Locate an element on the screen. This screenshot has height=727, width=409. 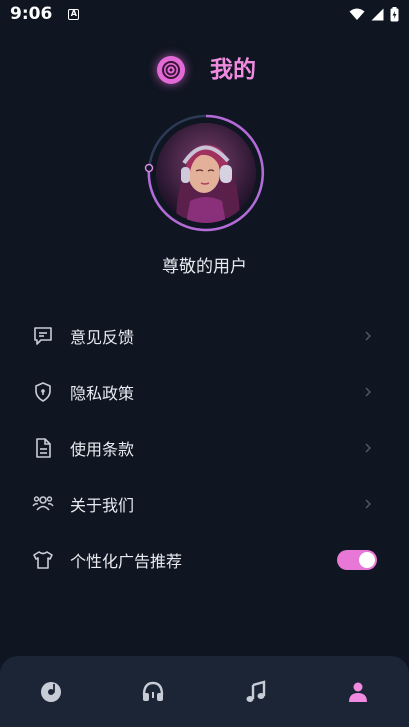
nav-item-profile is located at coordinates (358, 692).